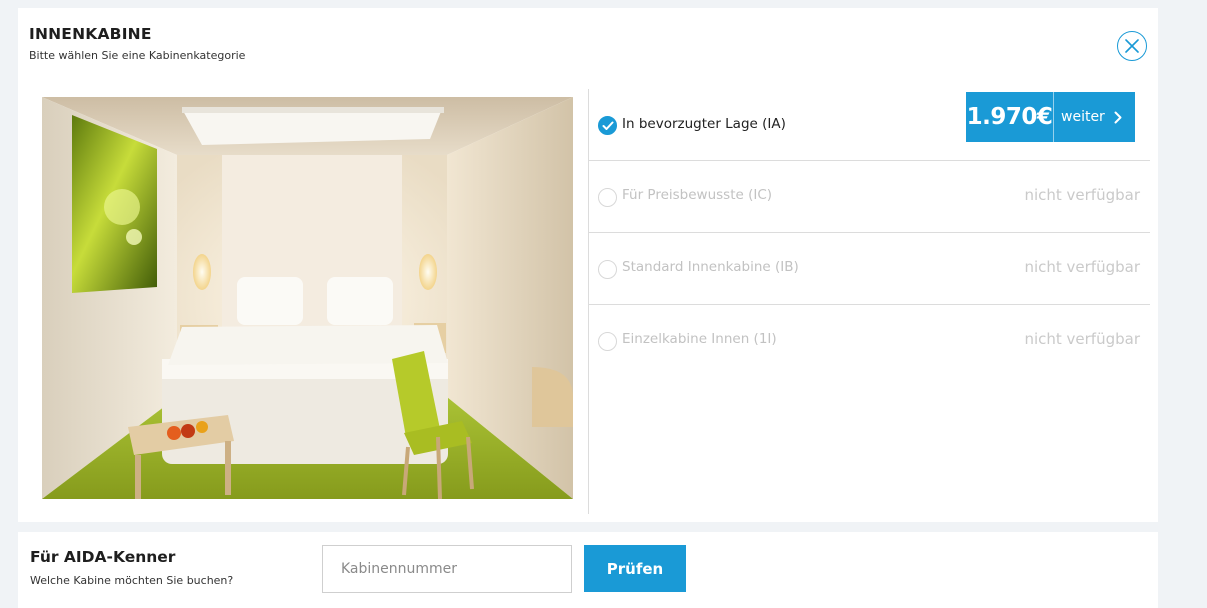  I want to click on chevron-right-icon, so click(1118, 117).